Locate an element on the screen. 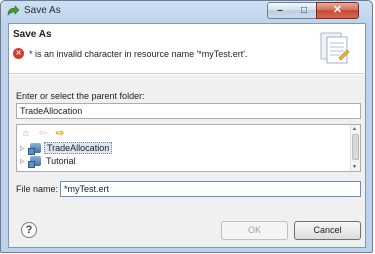 The height and width of the screenshot is (254, 375). dialog-title: Save As is located at coordinates (32, 34).